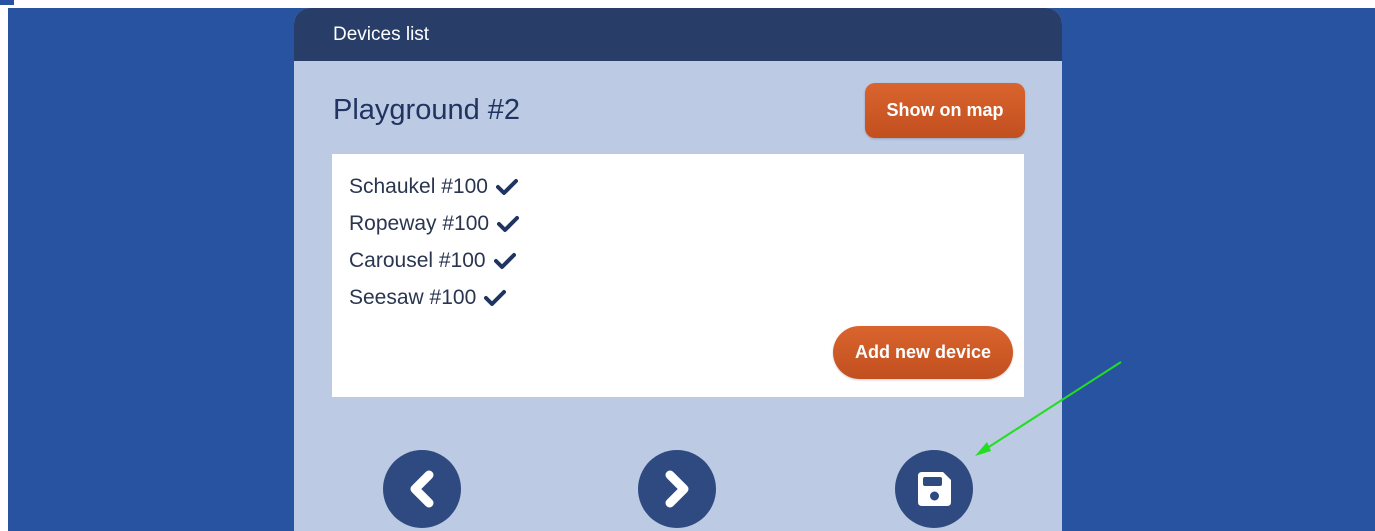 Image resolution: width=1375 pixels, height=531 pixels. What do you see at coordinates (7, 2) in the screenshot?
I see `edge-marker` at bounding box center [7, 2].